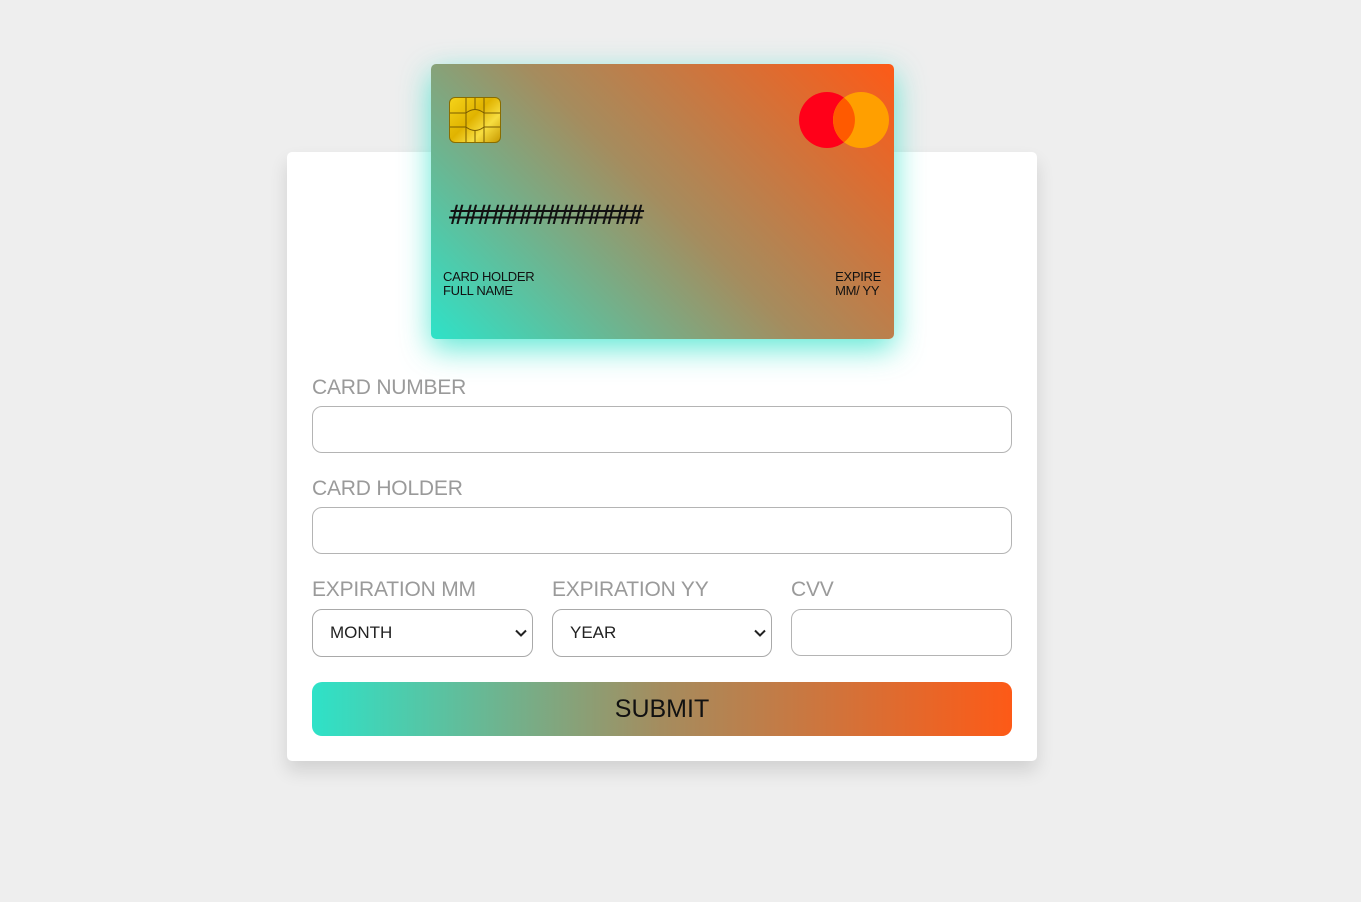 The width and height of the screenshot is (1361, 902). I want to click on card-holder-label-form: CARD HOLDER, so click(387, 488).